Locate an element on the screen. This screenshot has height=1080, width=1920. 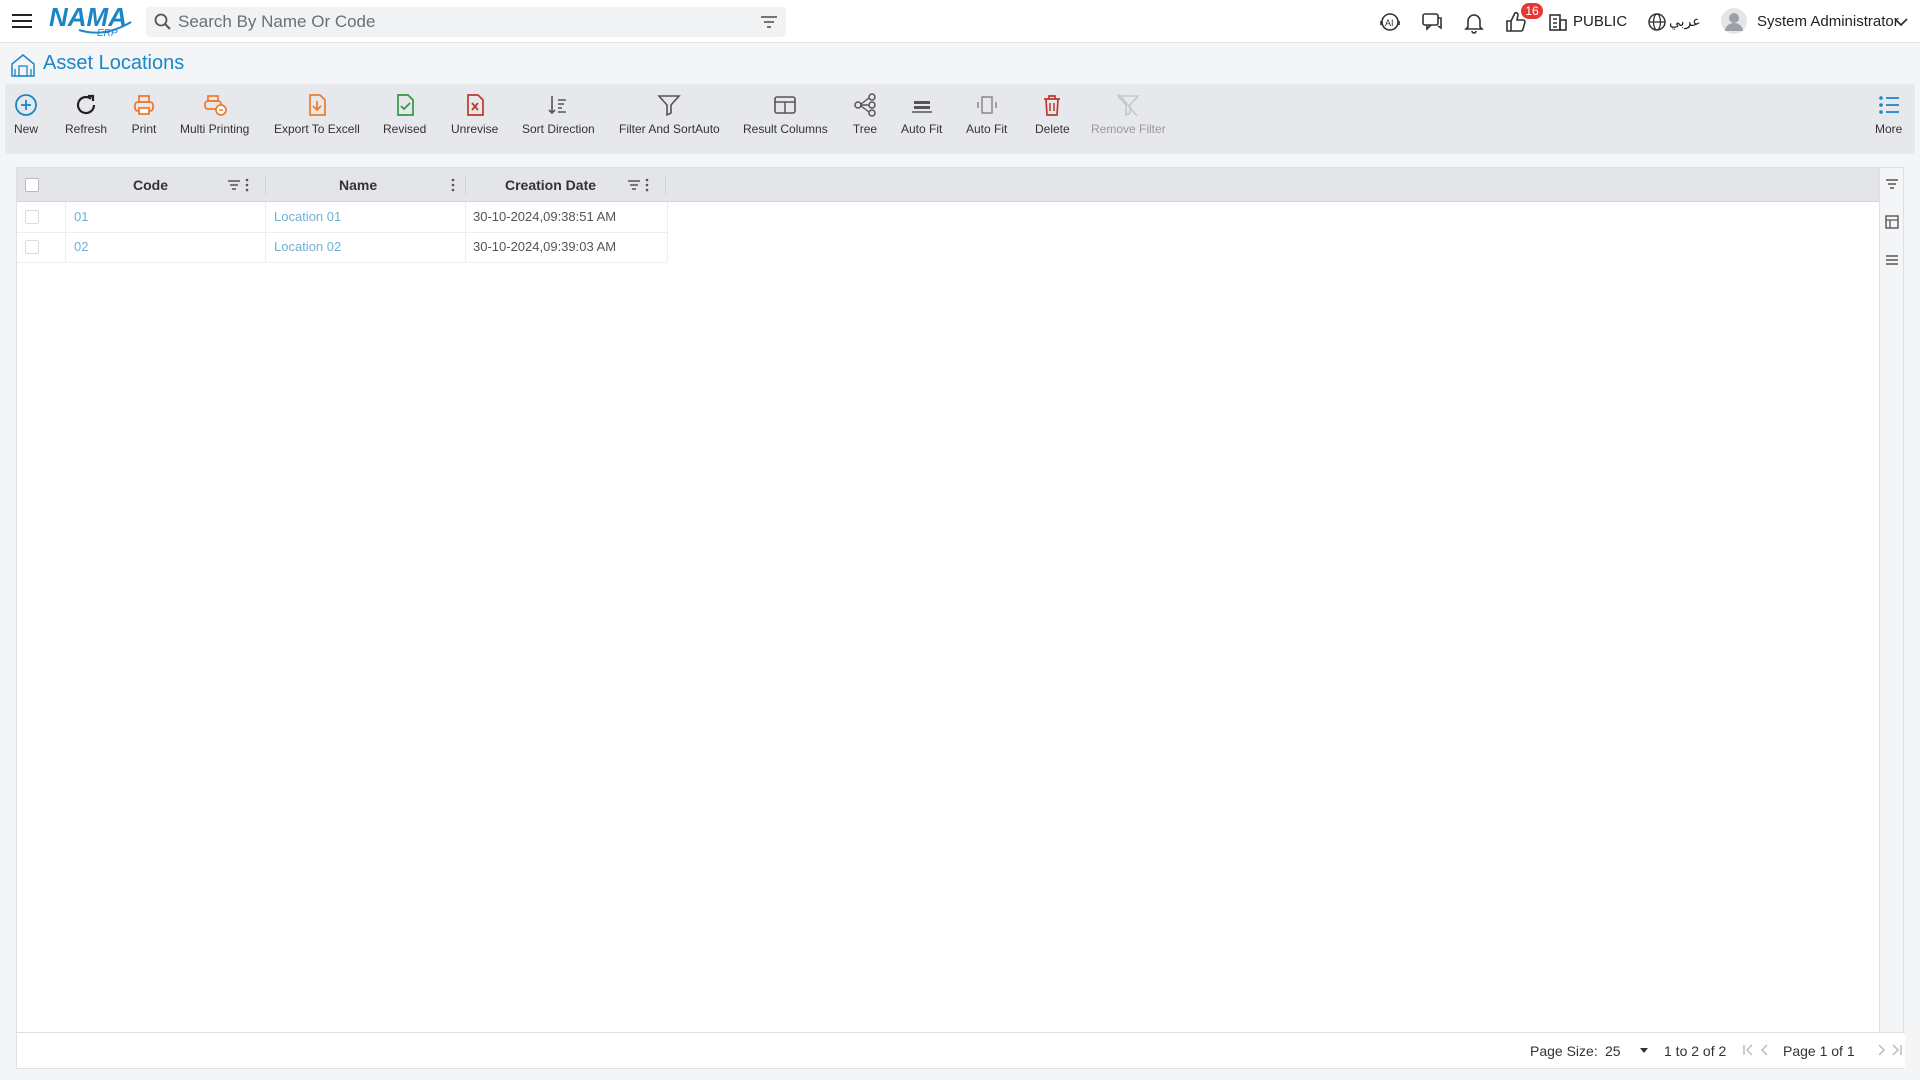
globe-icon is located at coordinates (1657, 22).